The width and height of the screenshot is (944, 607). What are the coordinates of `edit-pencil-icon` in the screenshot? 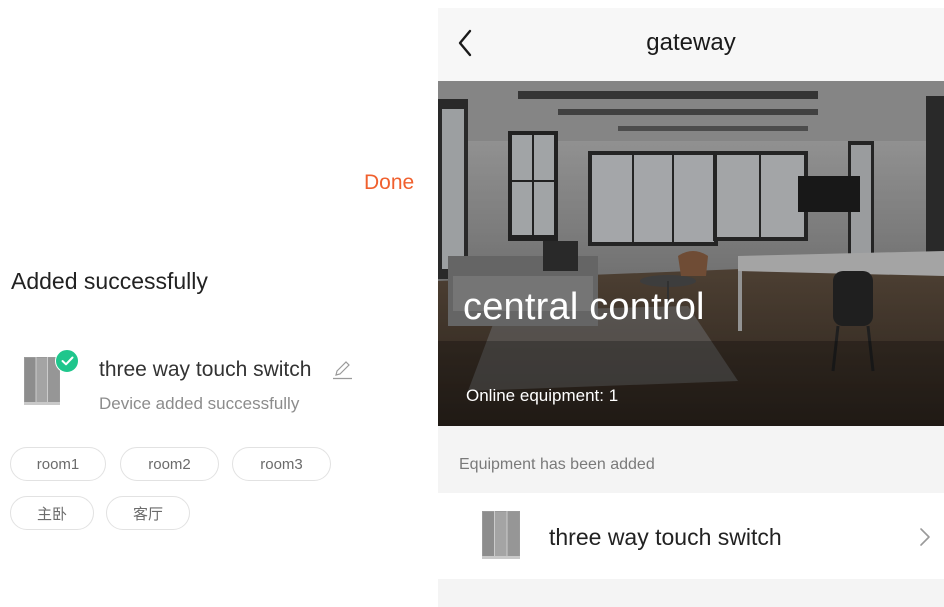 It's located at (342, 369).